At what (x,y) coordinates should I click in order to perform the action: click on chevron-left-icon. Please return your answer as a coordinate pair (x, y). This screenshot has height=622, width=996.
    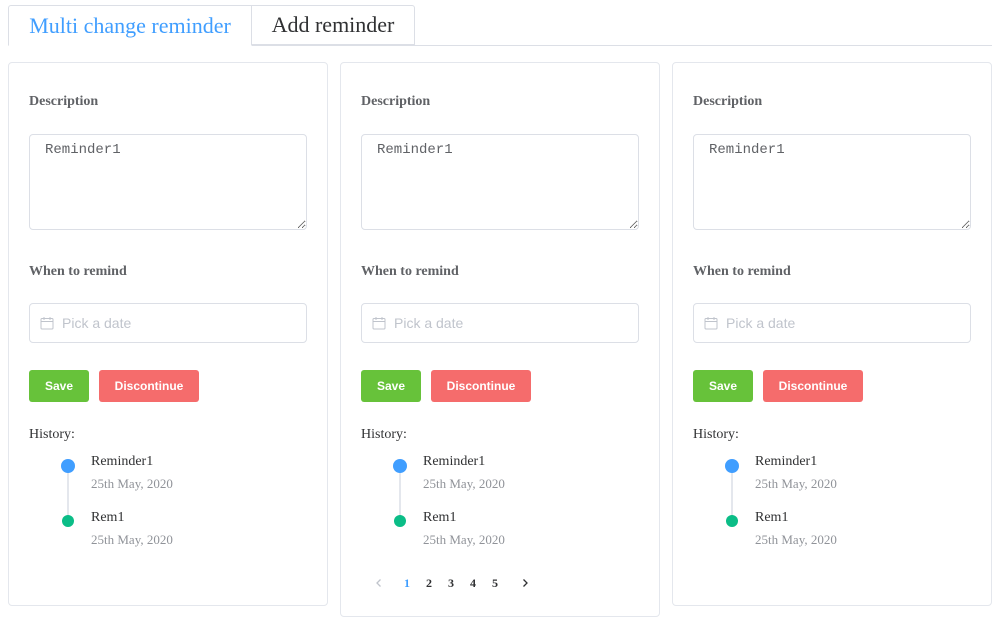
    Looking at the image, I should click on (379, 583).